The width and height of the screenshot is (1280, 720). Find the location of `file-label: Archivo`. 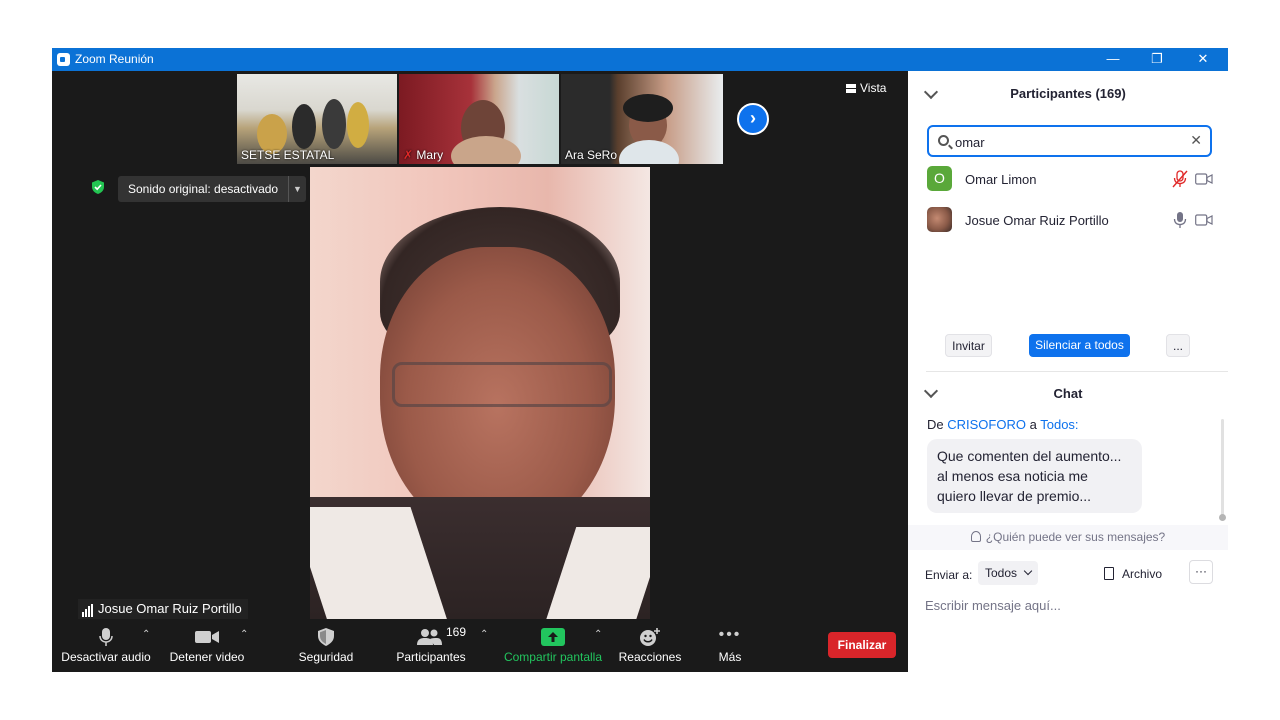

file-label: Archivo is located at coordinates (1142, 574).